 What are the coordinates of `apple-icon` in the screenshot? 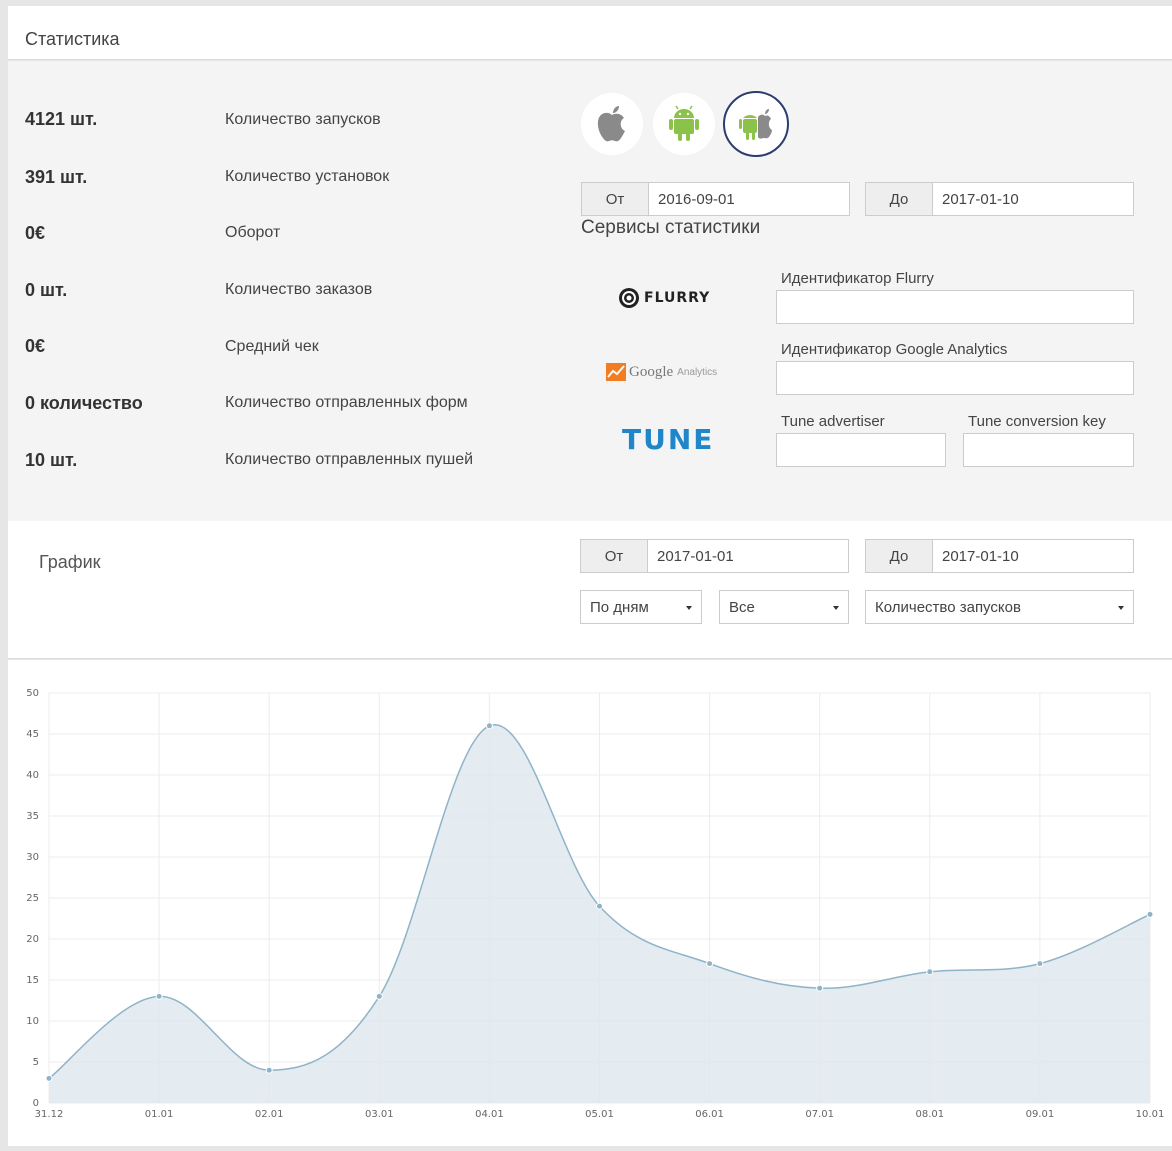 It's located at (611, 124).